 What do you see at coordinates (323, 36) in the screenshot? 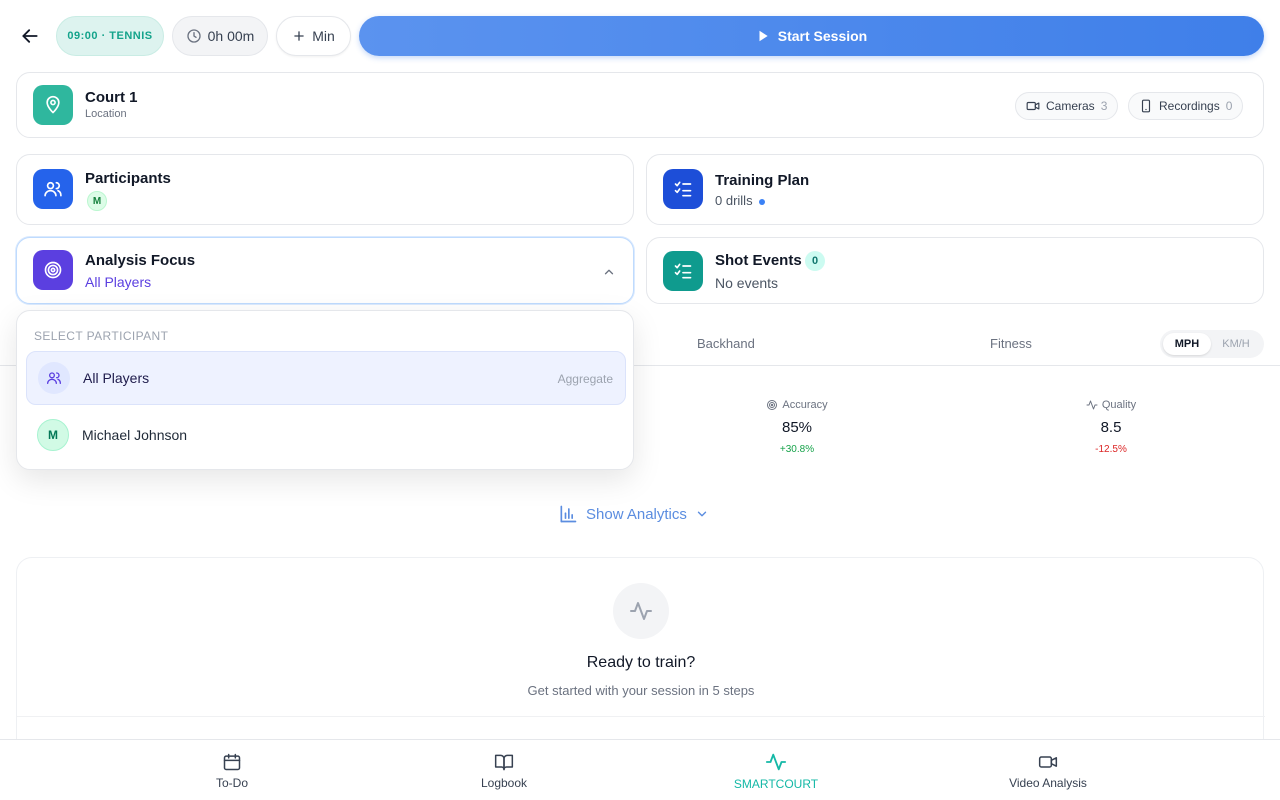
I see `add-minutes-label: Min` at bounding box center [323, 36].